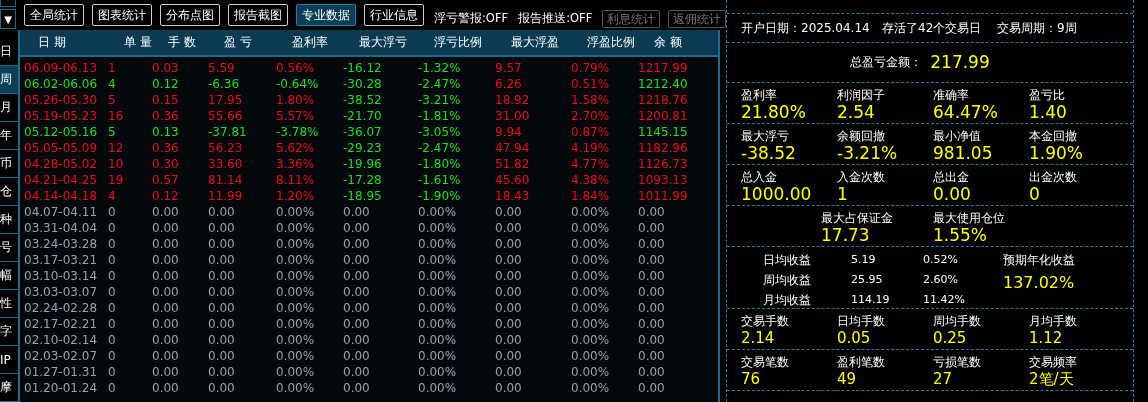 The image size is (1148, 402). I want to click on table-cell-text: 5.62%, so click(296, 148).